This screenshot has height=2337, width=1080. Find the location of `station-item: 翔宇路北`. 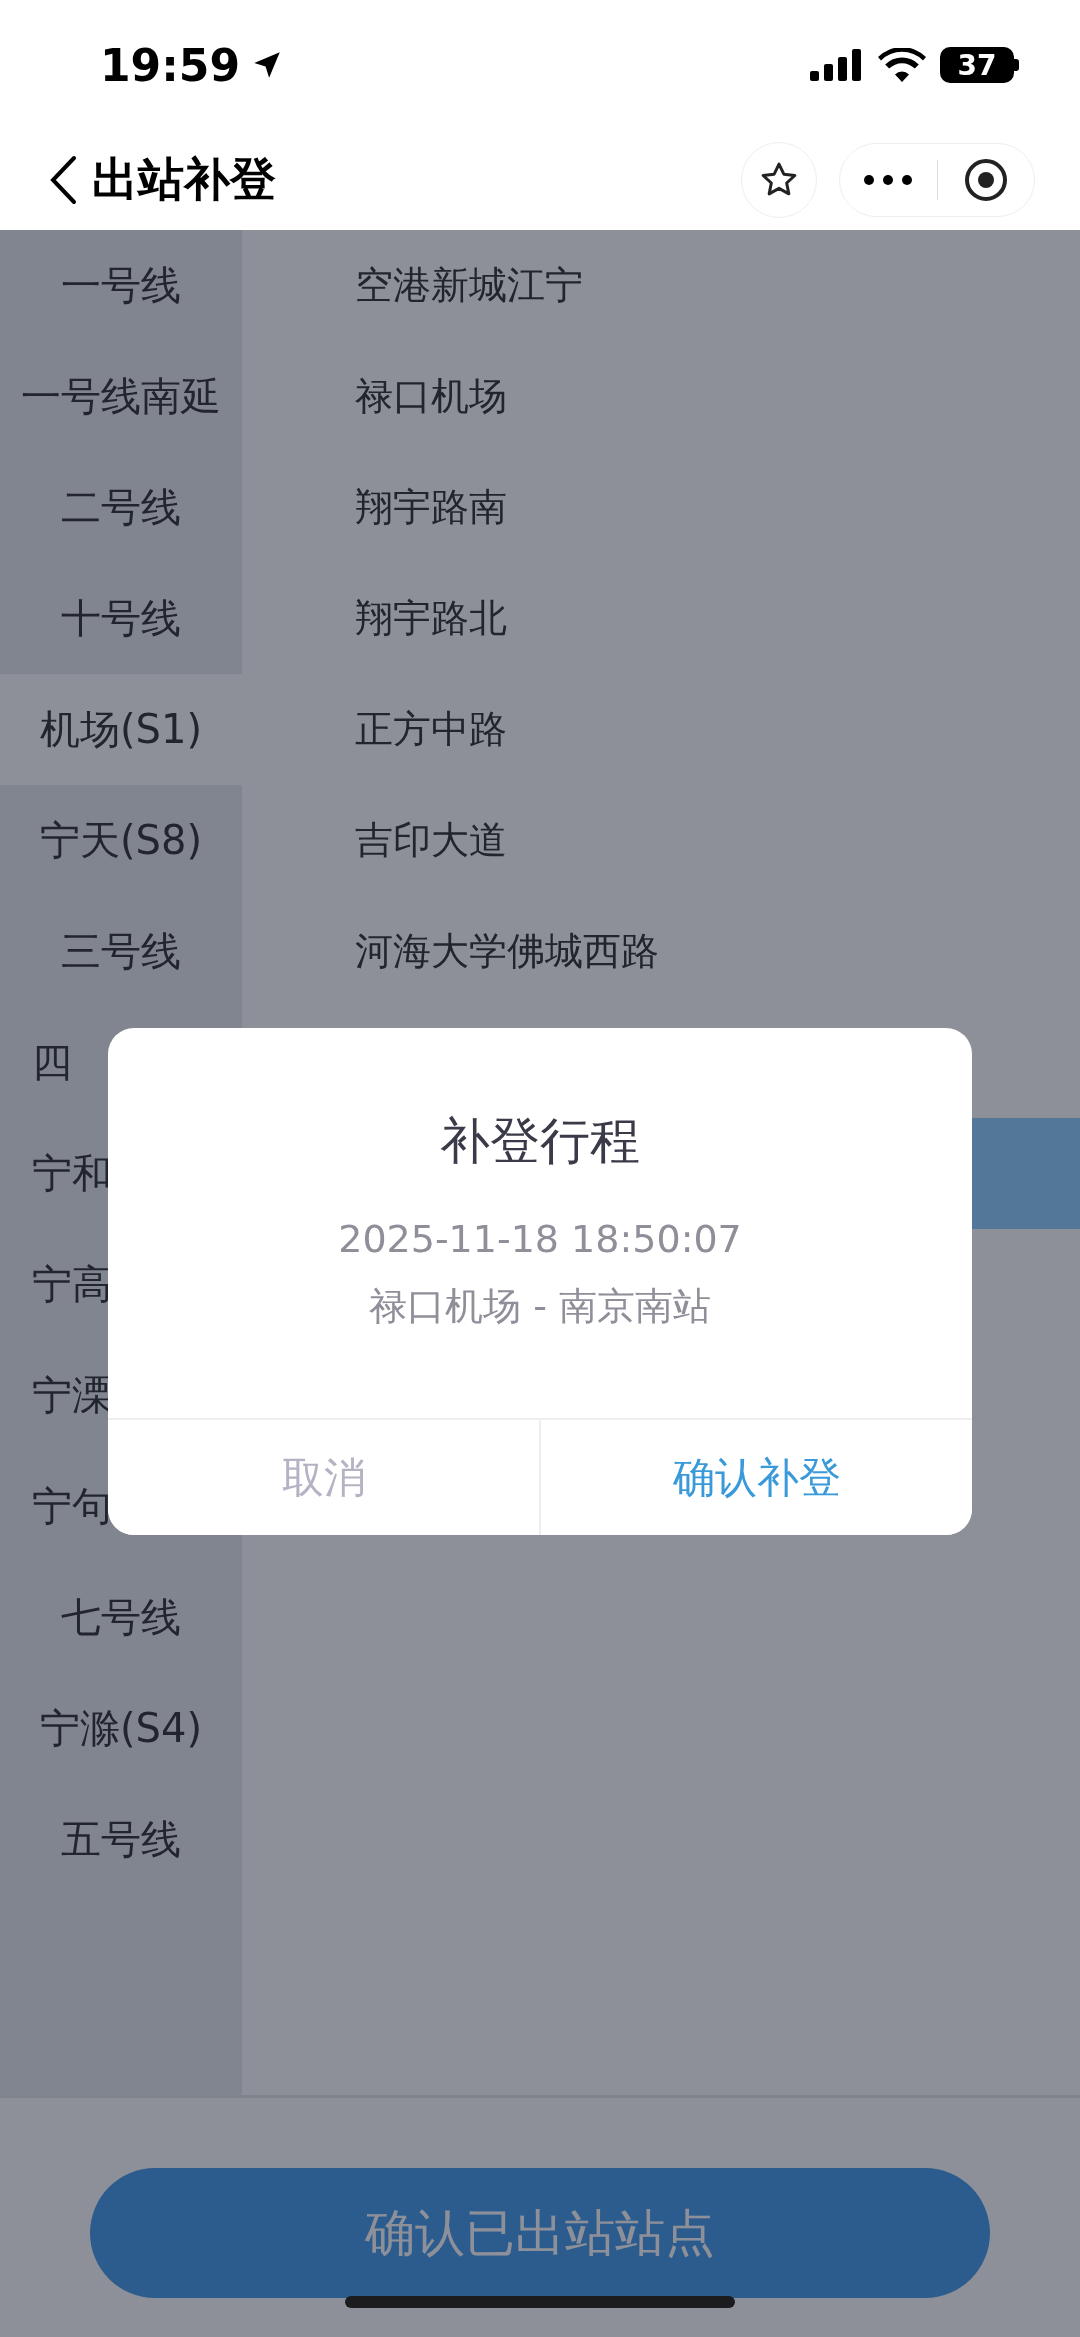

station-item: 翔宇路北 is located at coordinates (661, 618).